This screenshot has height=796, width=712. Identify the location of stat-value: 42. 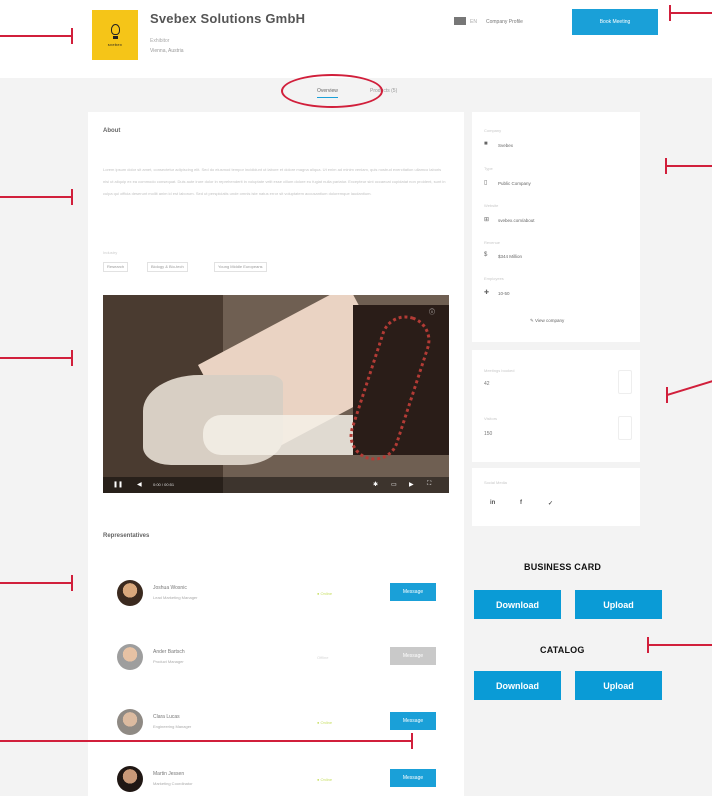
(487, 384).